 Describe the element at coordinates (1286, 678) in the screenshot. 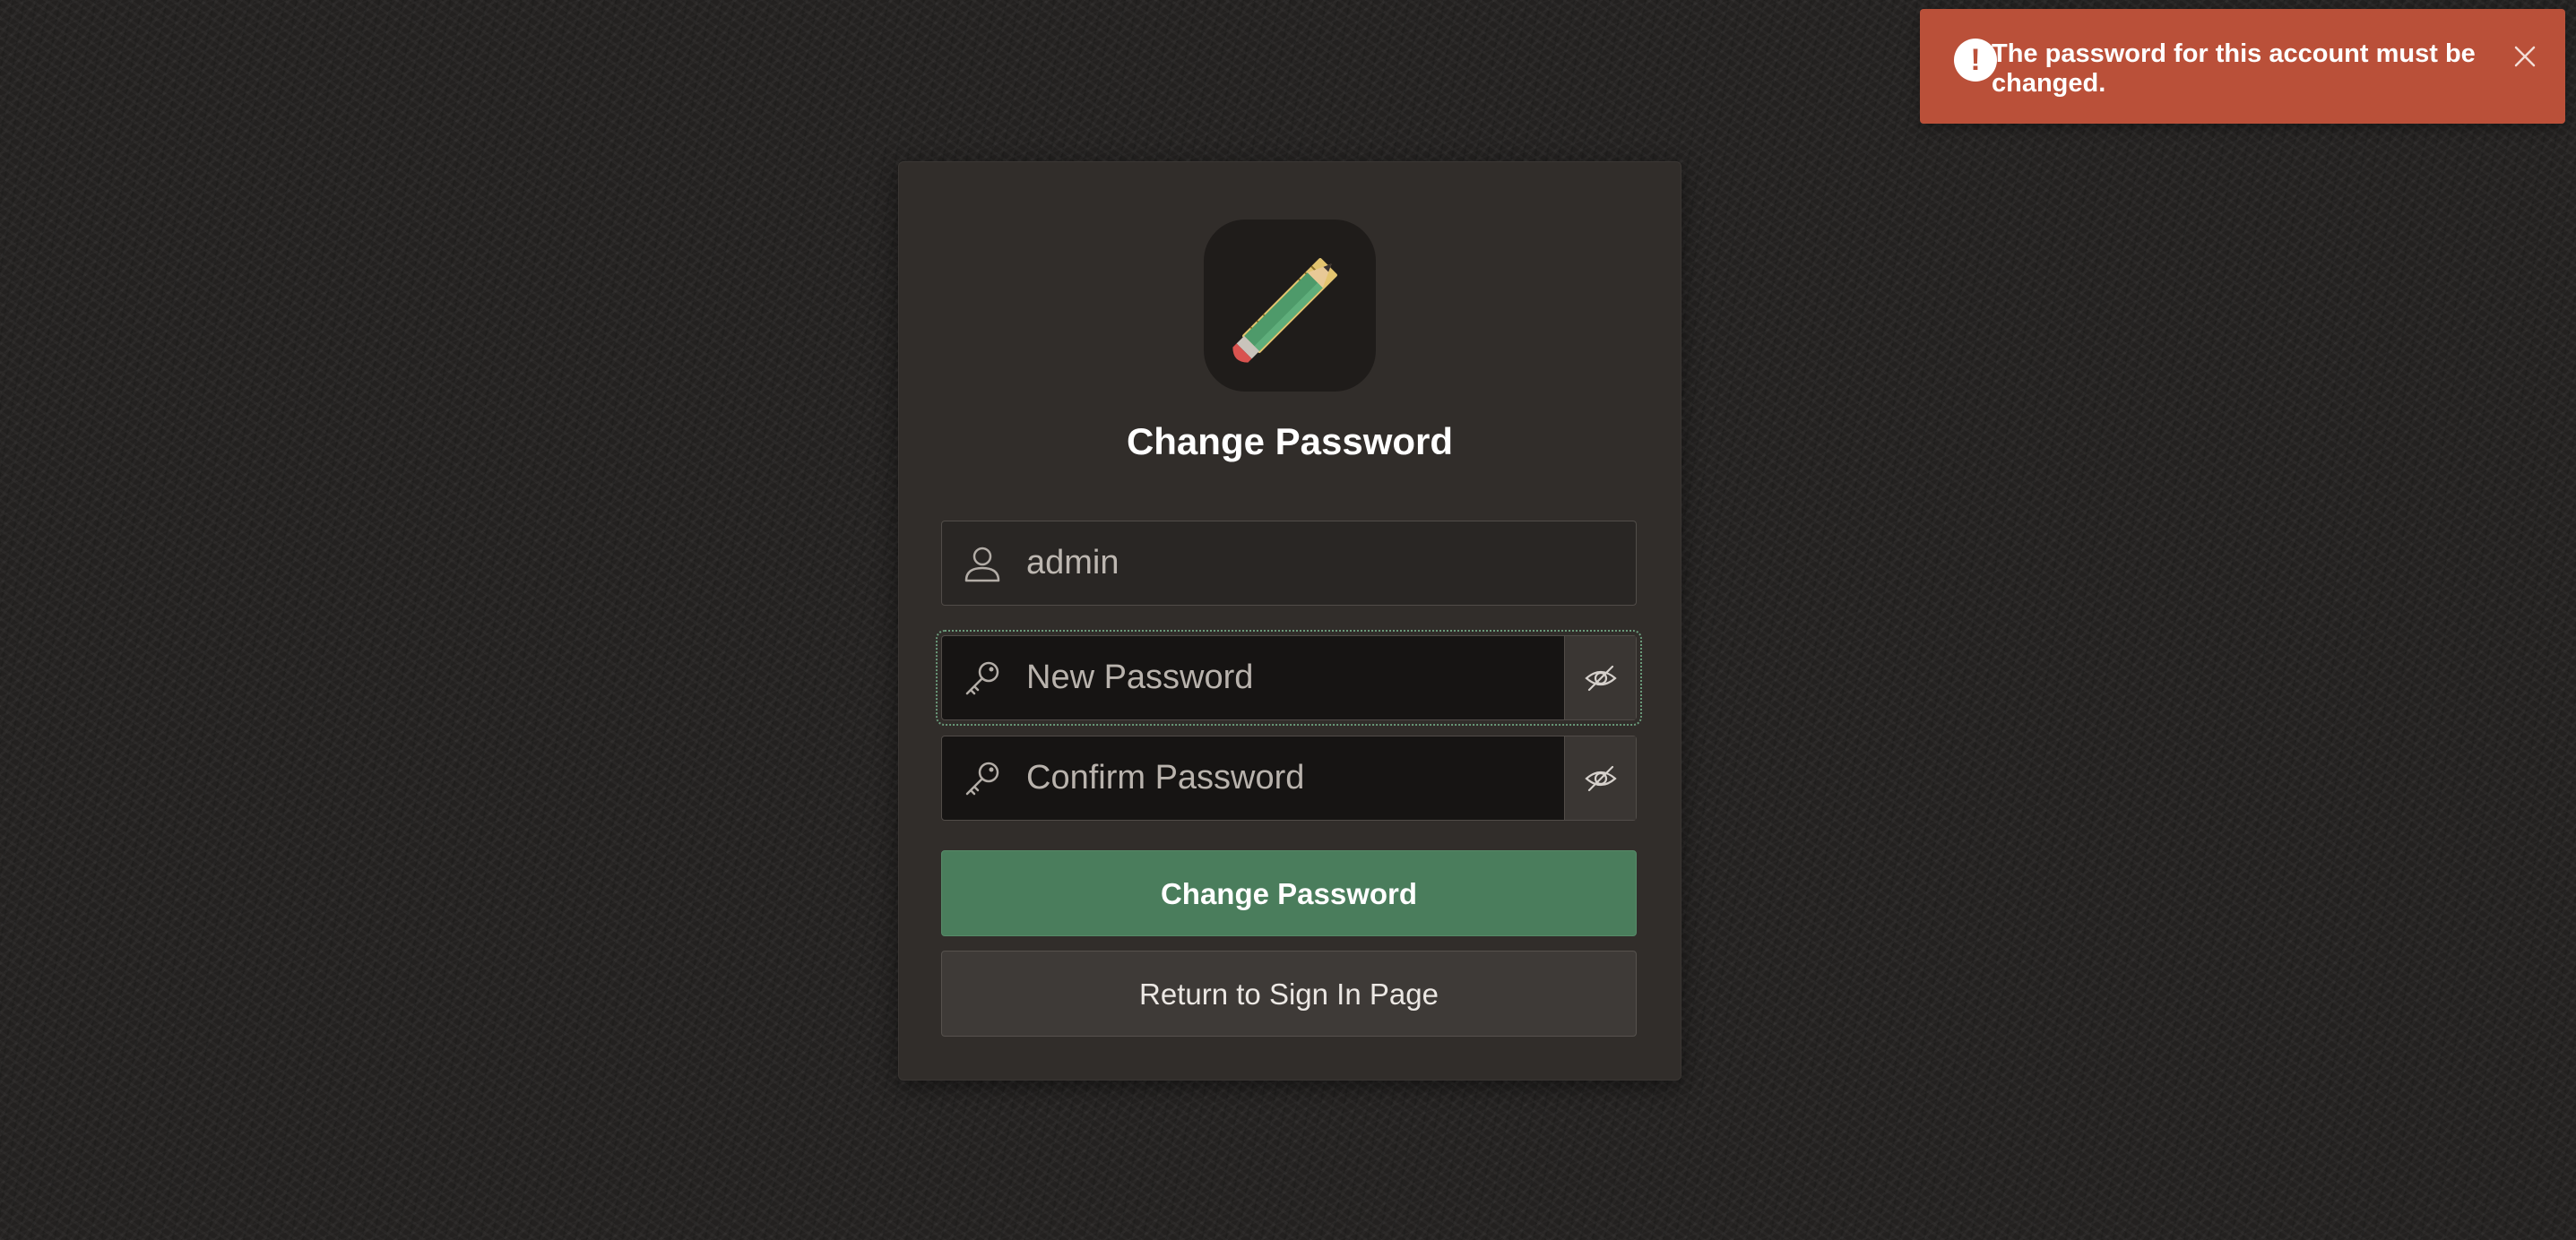

I see `new-password-input` at that location.